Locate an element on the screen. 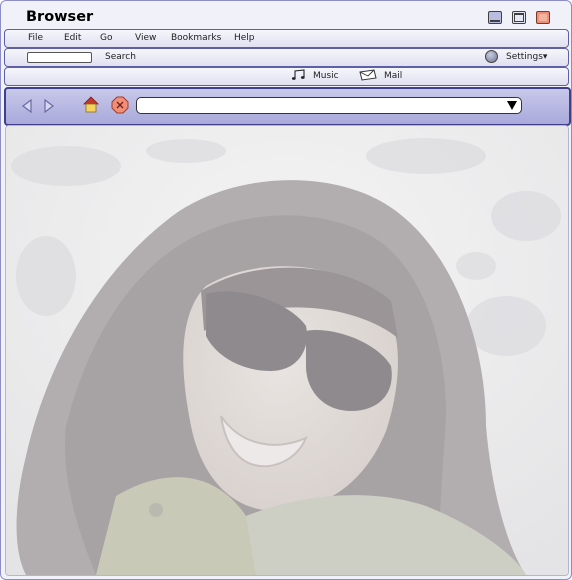 This screenshot has height=580, width=572. menu-file: File is located at coordinates (35, 38).